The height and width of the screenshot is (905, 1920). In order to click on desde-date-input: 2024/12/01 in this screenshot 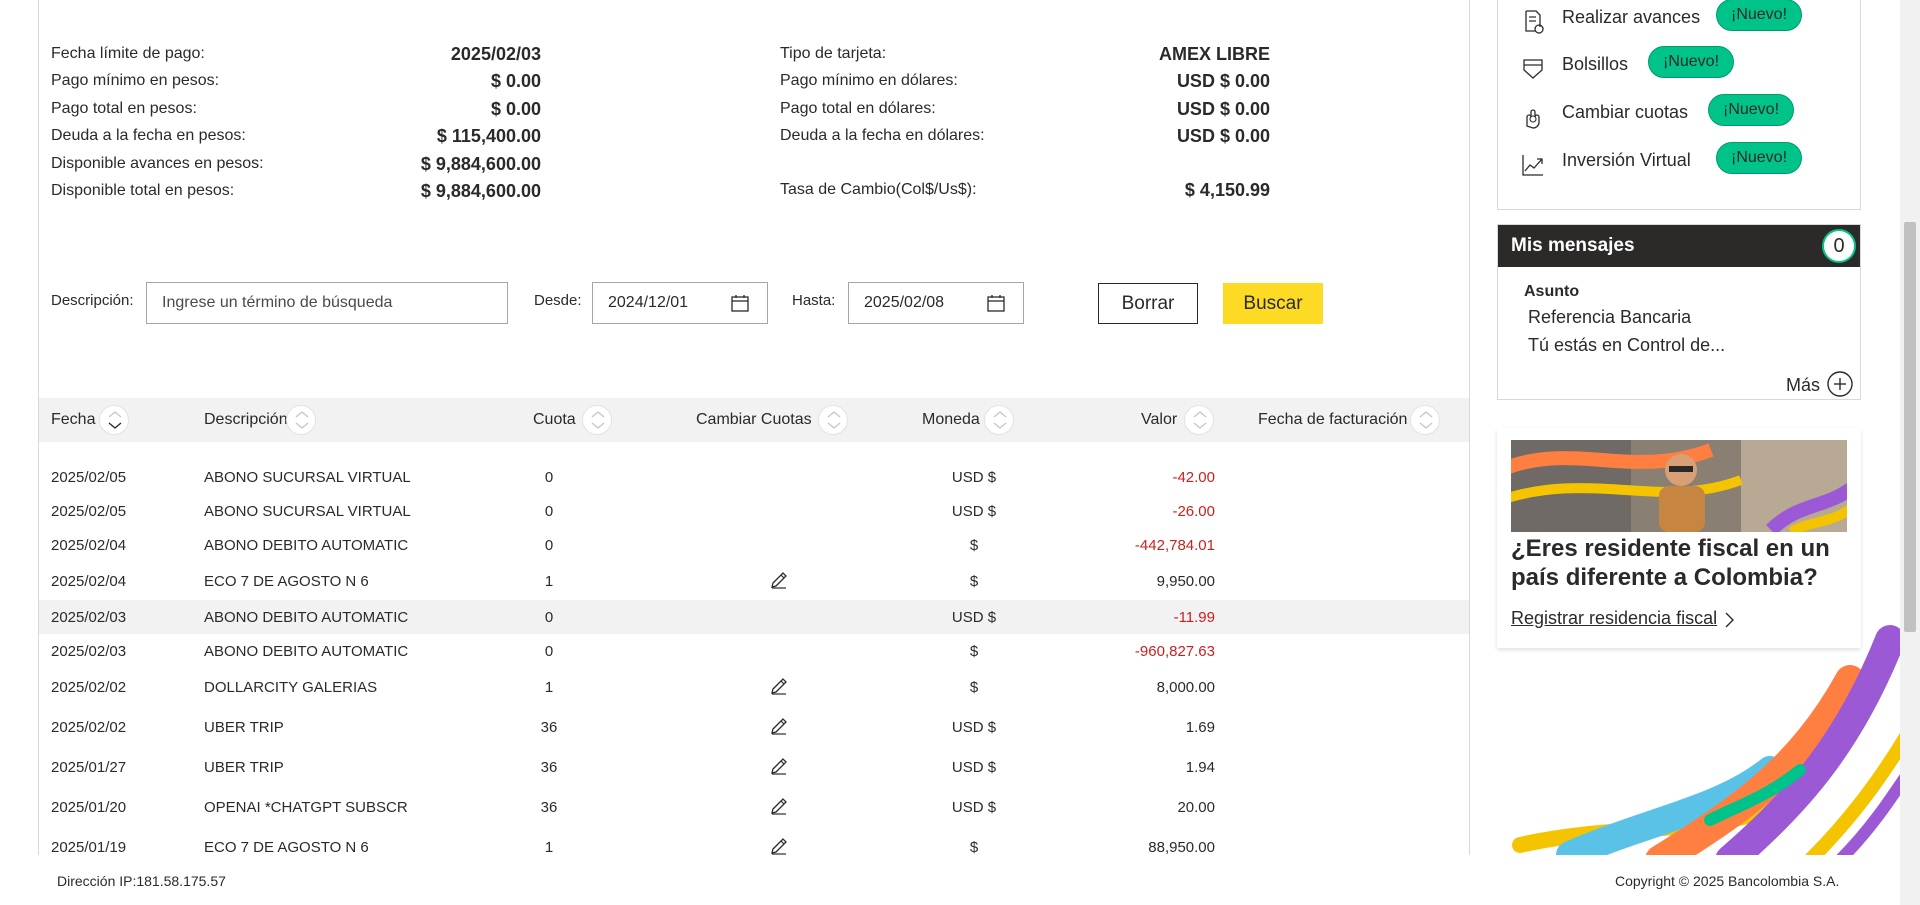, I will do `click(680, 303)`.